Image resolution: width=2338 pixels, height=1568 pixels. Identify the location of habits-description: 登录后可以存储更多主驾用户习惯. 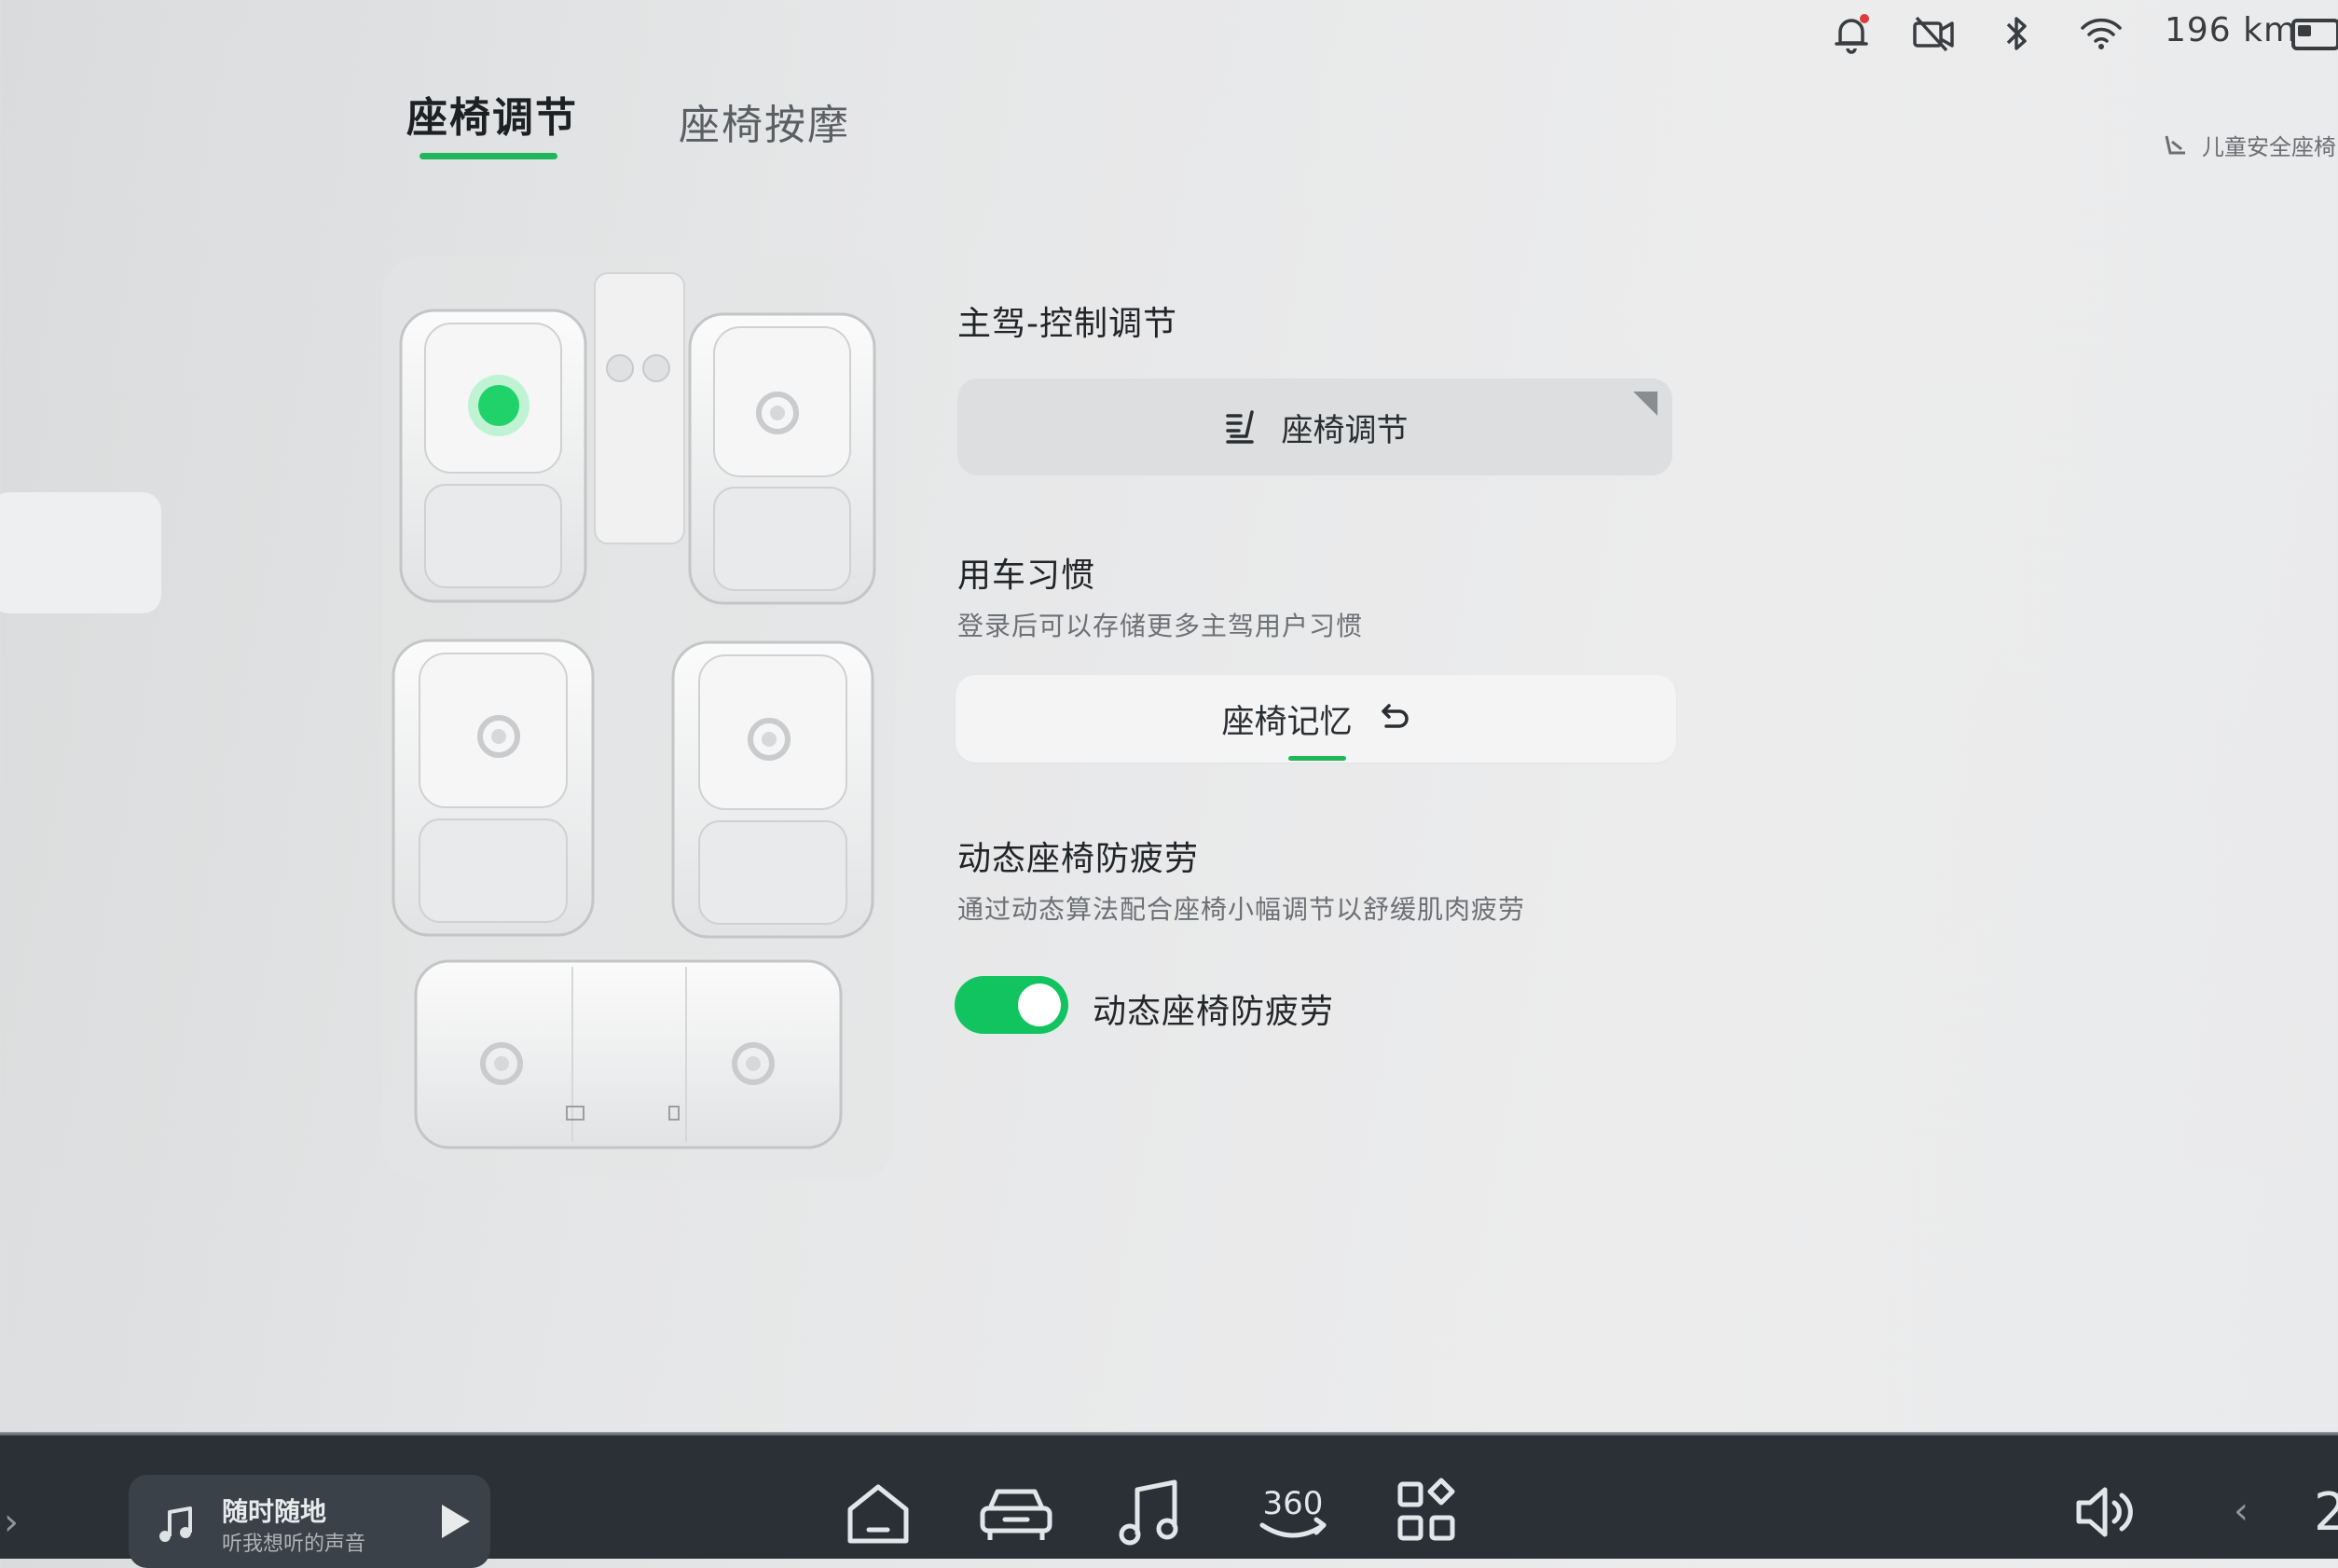
(1160, 626).